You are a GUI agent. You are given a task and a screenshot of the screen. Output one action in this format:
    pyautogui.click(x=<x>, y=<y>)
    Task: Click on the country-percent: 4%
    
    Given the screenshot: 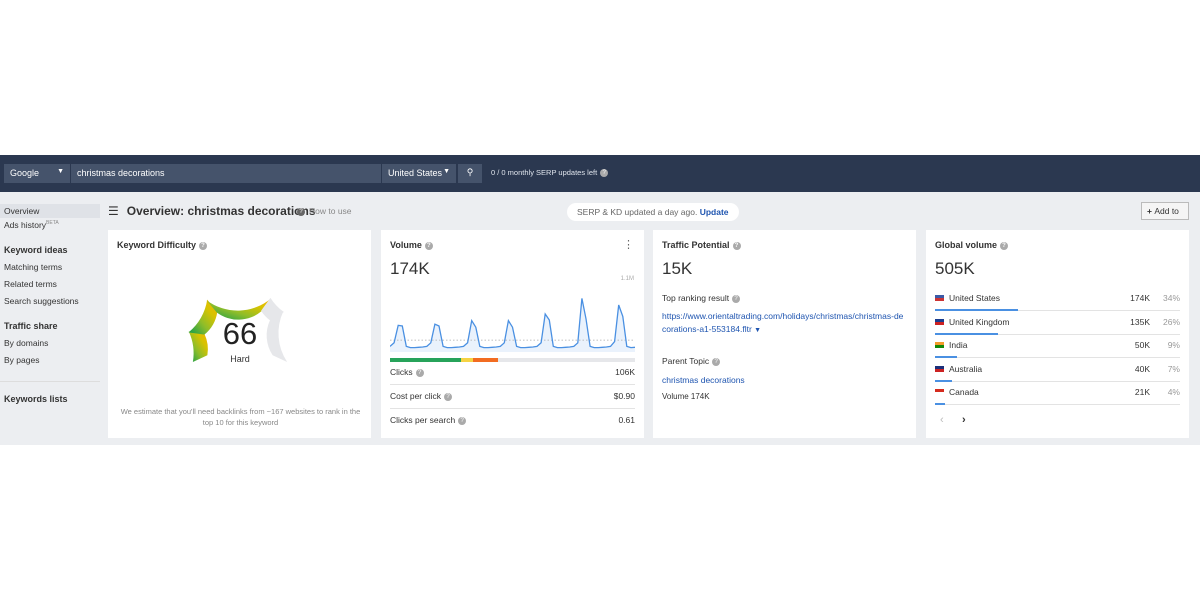 What is the action you would take?
    pyautogui.click(x=1173, y=392)
    